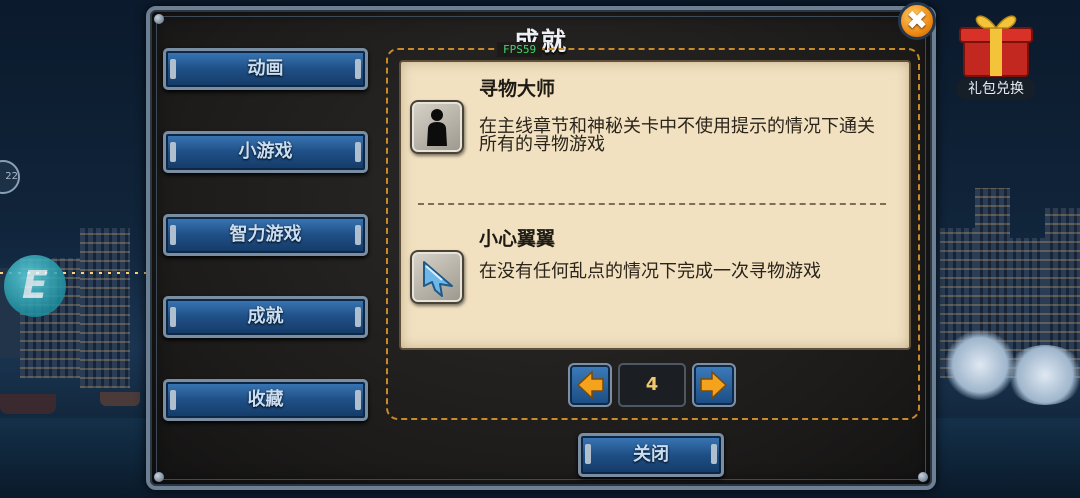  I want to click on close-icon: ✖, so click(917, 21).